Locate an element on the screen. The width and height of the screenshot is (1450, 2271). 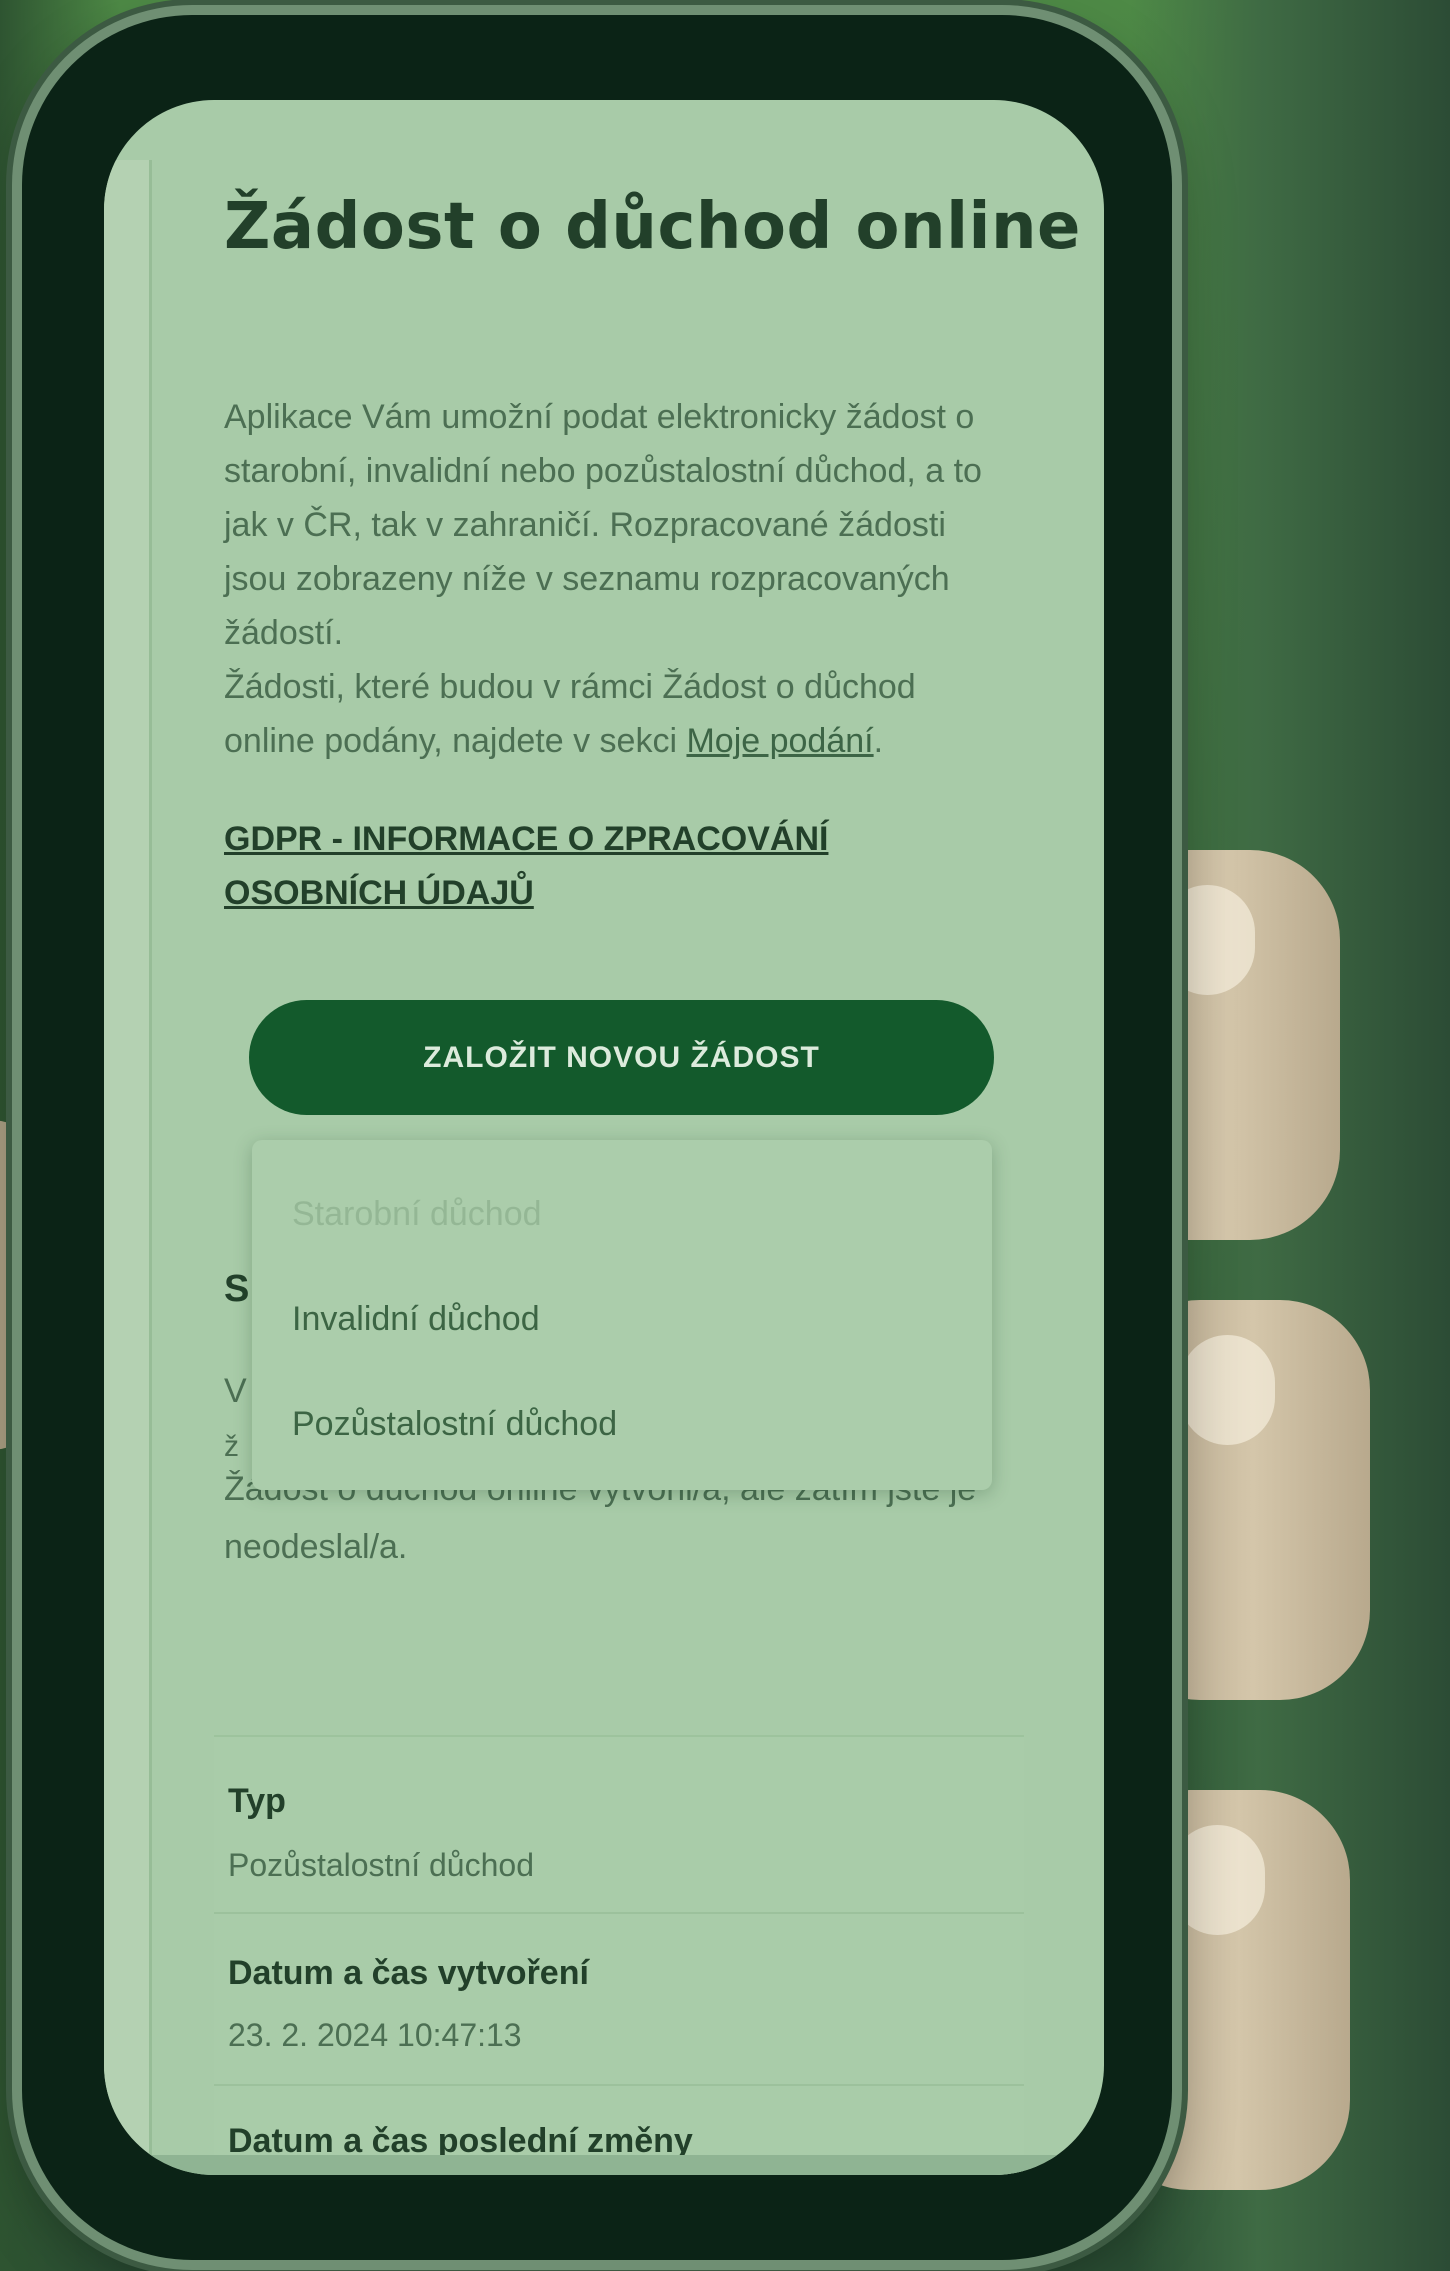
type-label: Typ is located at coordinates (257, 1801).